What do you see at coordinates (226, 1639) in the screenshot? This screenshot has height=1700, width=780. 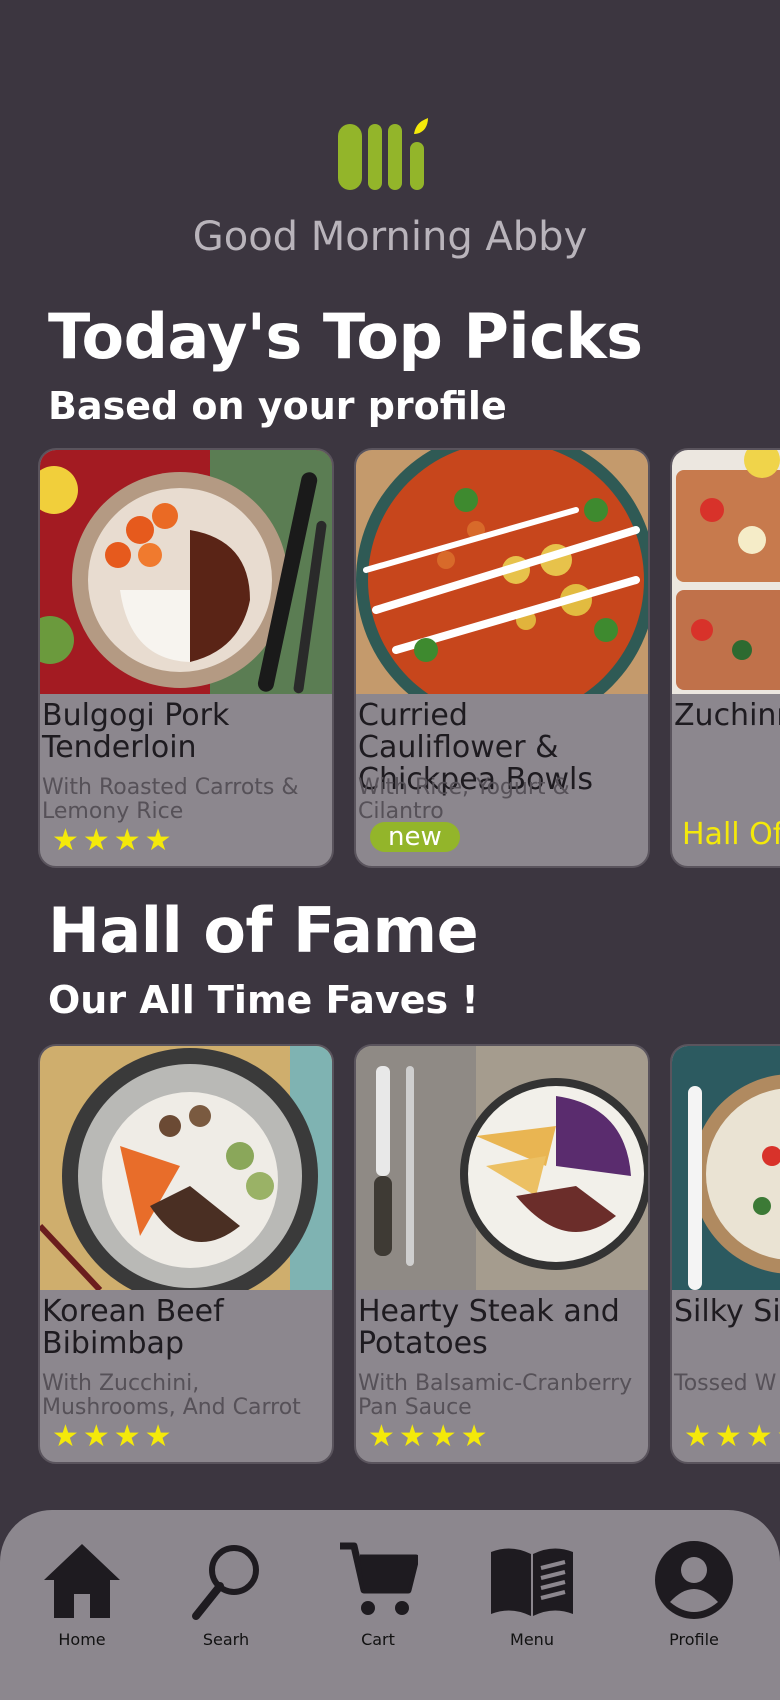 I see `nav-label-search: Searh` at bounding box center [226, 1639].